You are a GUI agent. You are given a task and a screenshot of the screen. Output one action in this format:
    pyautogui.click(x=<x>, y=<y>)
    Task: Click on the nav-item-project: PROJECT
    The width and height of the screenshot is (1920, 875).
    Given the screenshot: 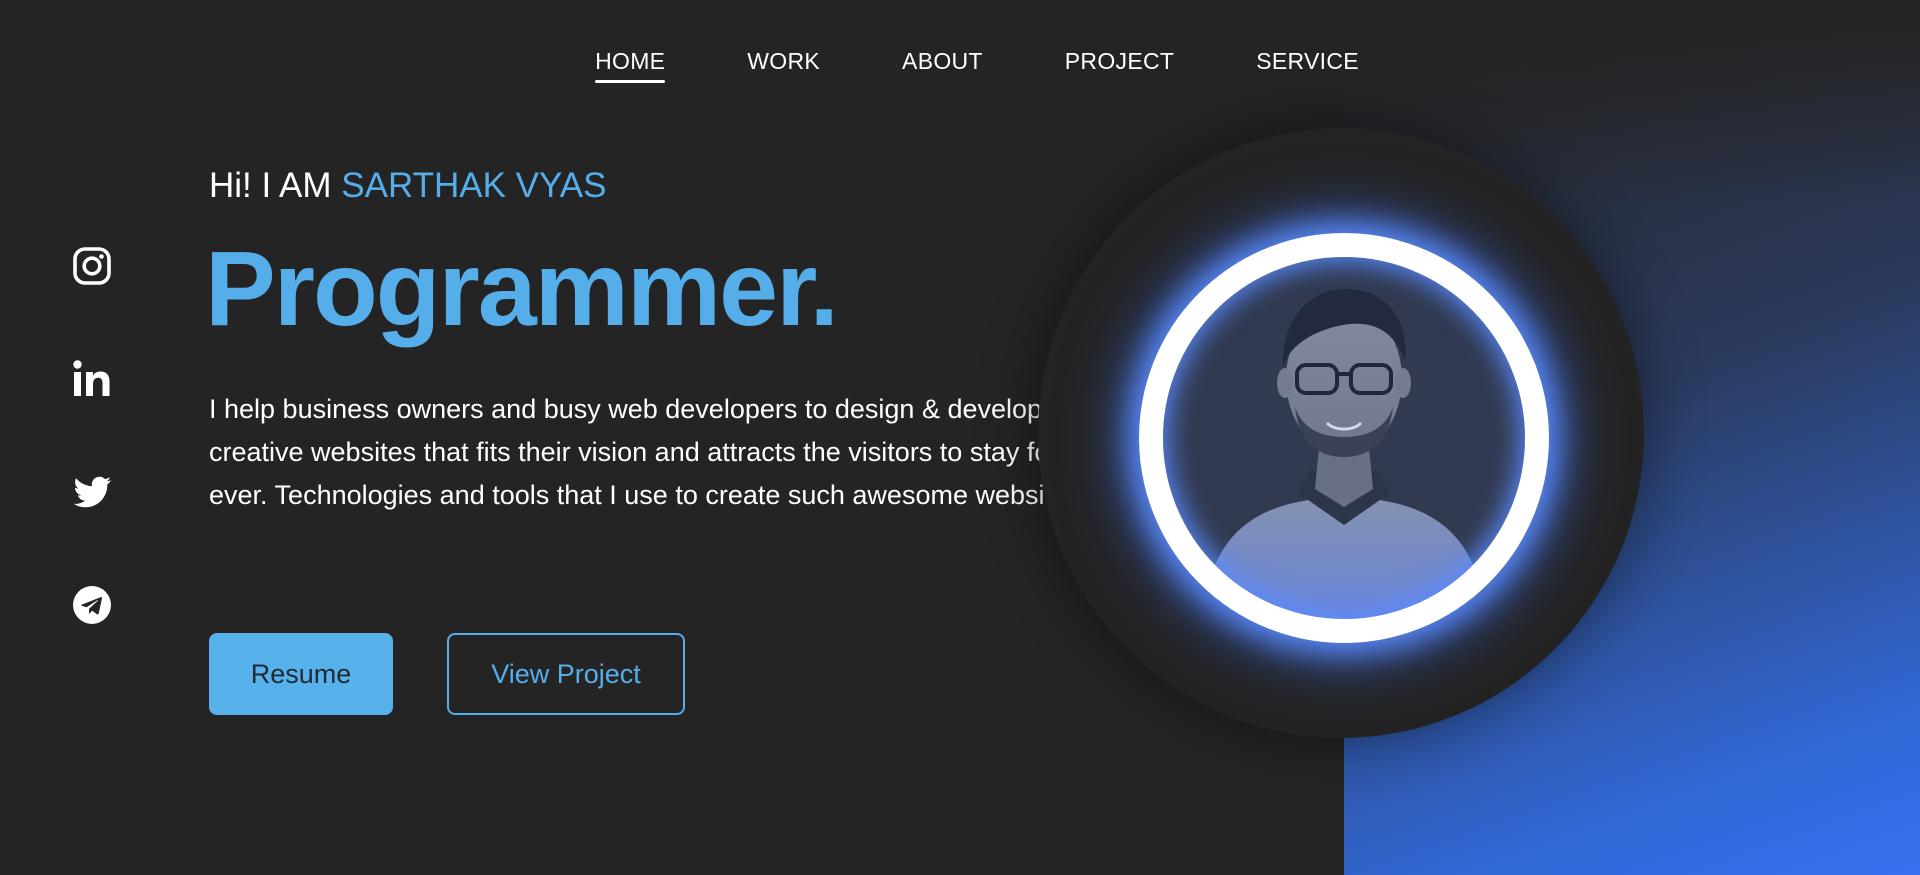 What is the action you would take?
    pyautogui.click(x=1119, y=65)
    